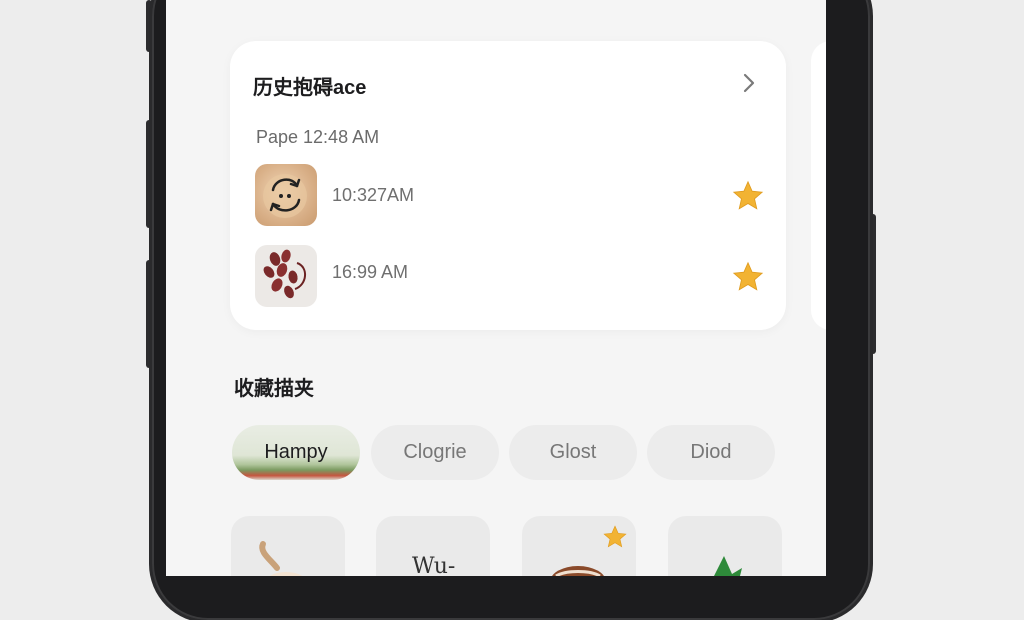 The height and width of the screenshot is (620, 1024). Describe the element at coordinates (370, 272) in the screenshot. I see `history-item-time: 16:99 AM` at that location.